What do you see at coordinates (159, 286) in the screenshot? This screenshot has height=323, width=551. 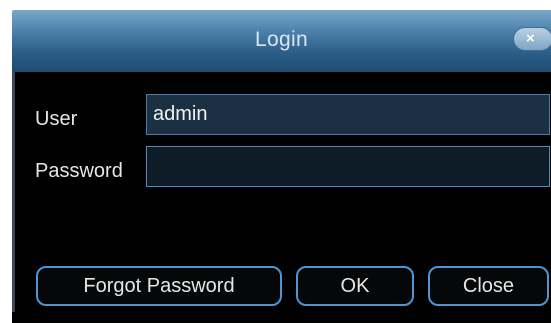 I see `forgot-password-button: Forgot Password` at bounding box center [159, 286].